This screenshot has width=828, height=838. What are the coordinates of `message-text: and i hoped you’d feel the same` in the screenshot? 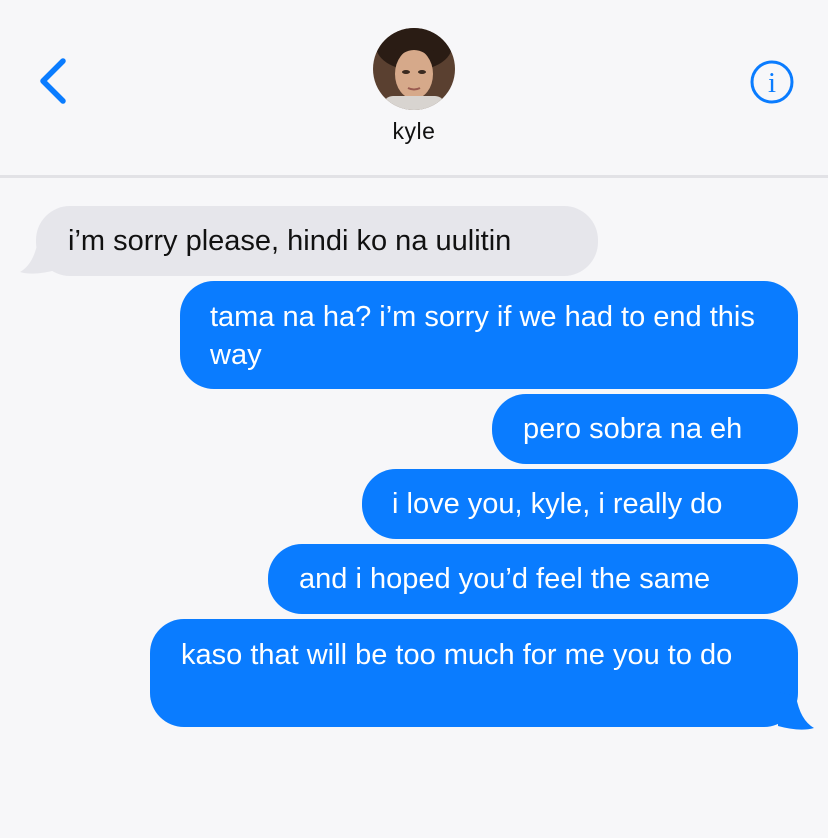 It's located at (505, 579).